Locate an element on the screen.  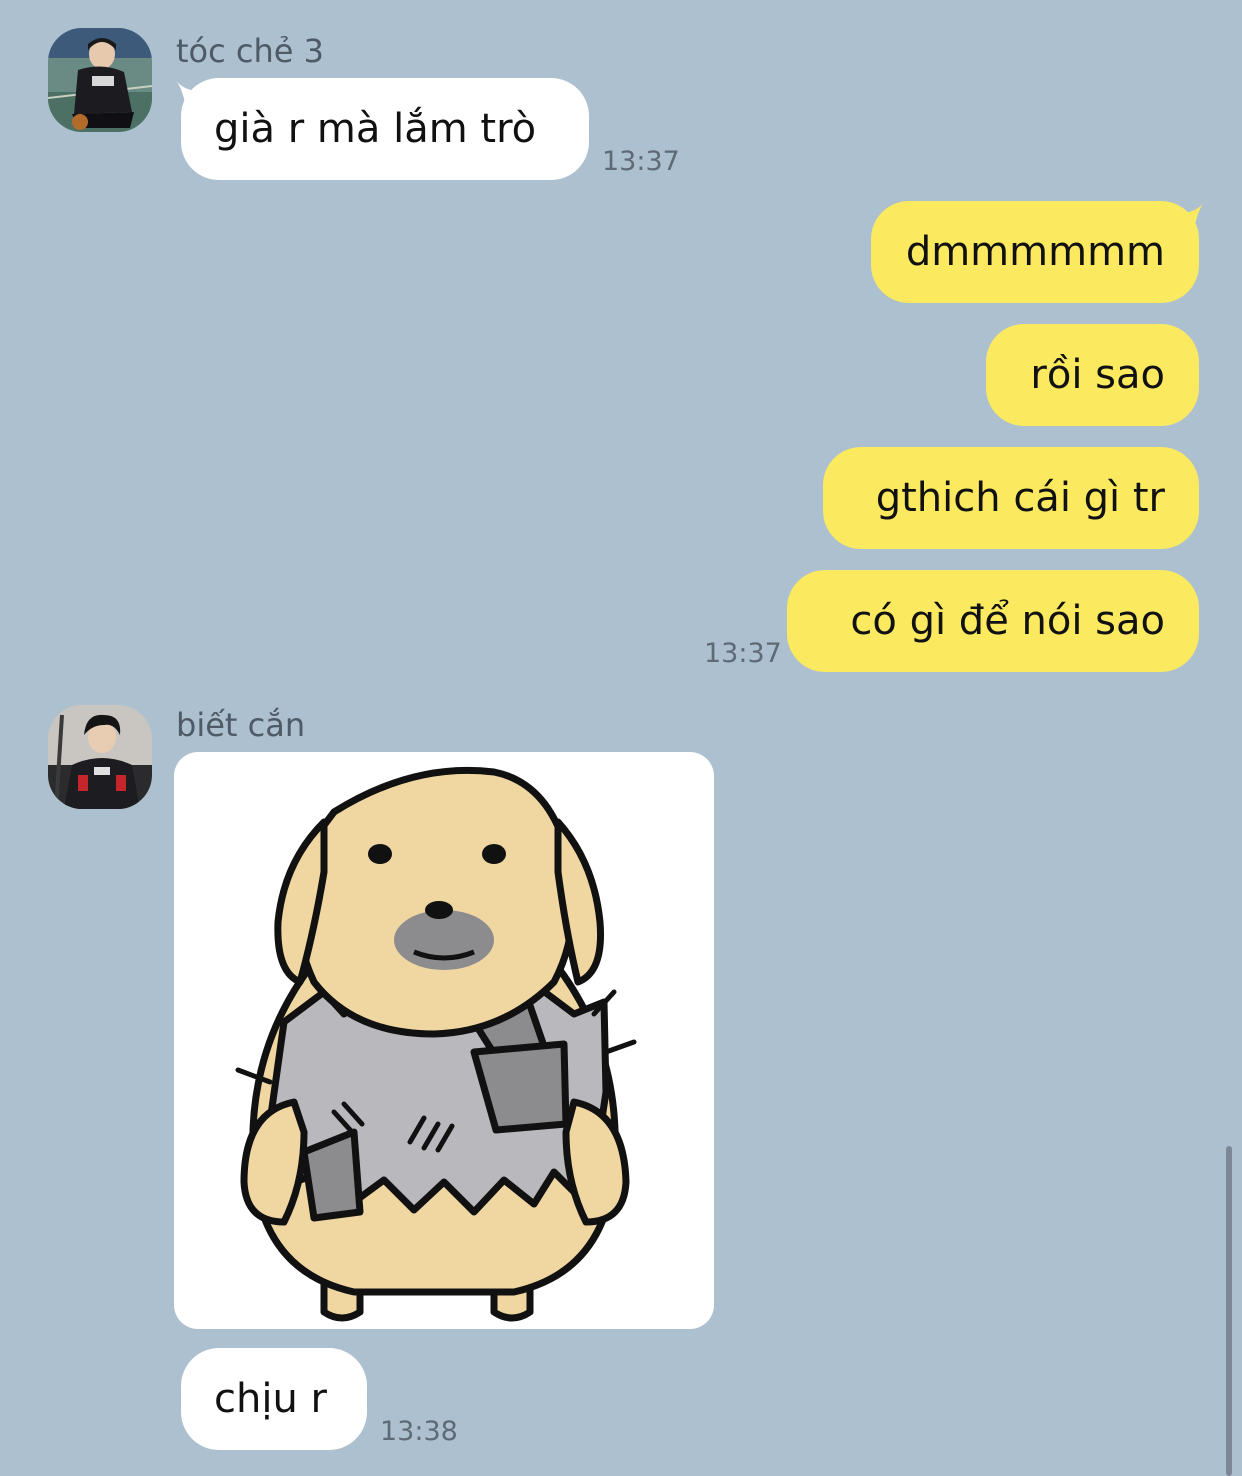
message-timestamp: 13:38 is located at coordinates (419, 1431).